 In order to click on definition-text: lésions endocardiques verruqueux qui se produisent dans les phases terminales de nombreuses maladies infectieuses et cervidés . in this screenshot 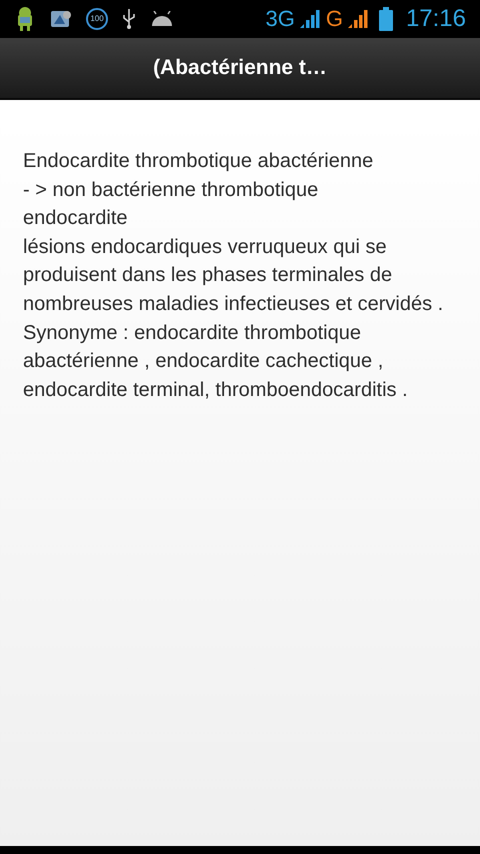, I will do `click(233, 275)`.